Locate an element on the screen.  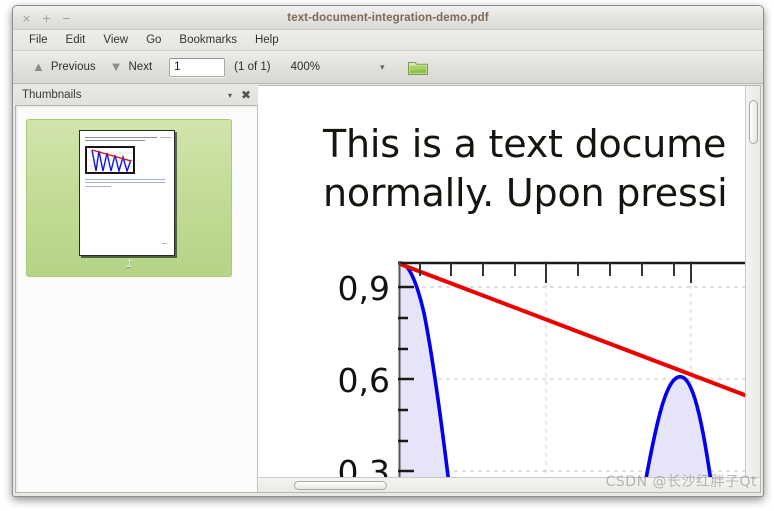
zoom-level-value: 400% is located at coordinates (305, 67).